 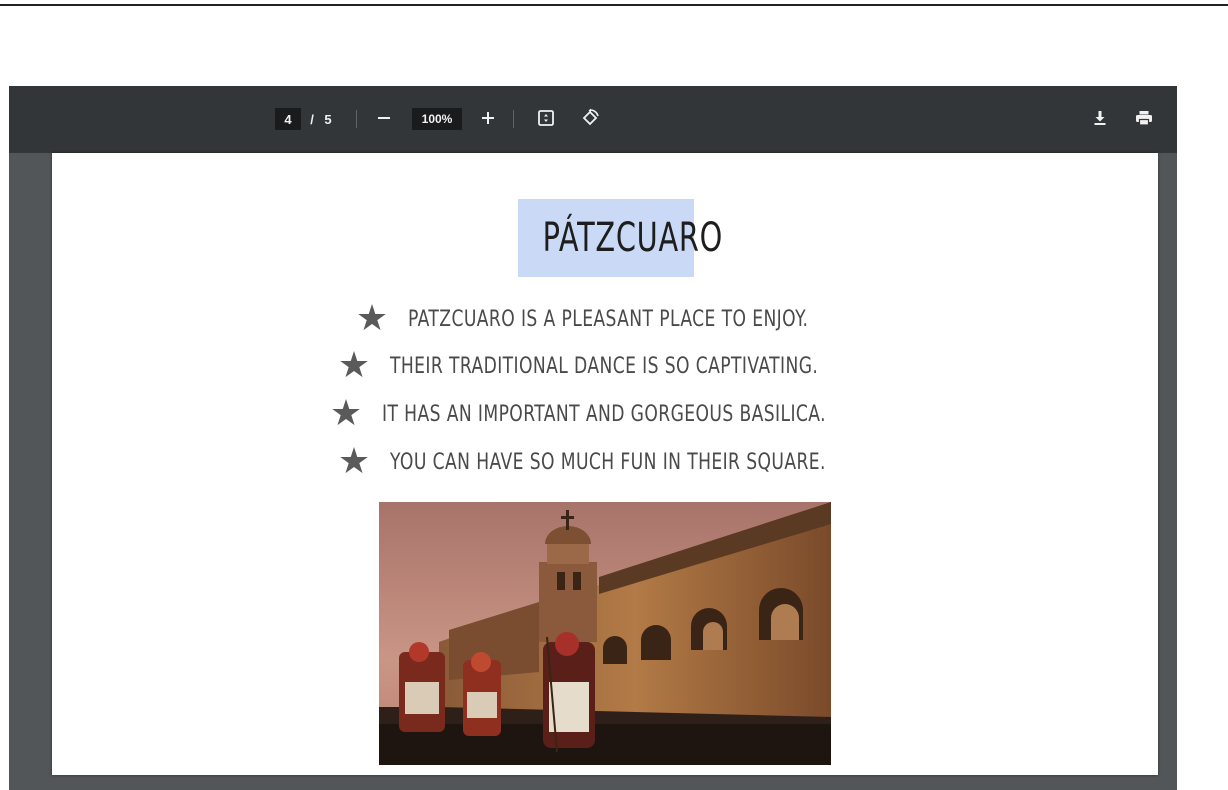 I want to click on page-title: PÁTZCUARO, so click(x=633, y=238).